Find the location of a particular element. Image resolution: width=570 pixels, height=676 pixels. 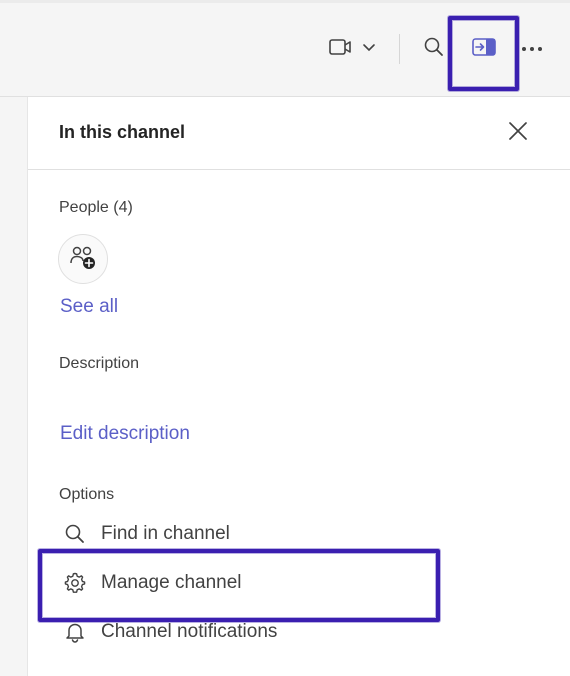

channel-notifications-label: Channel notifications is located at coordinates (189, 631).